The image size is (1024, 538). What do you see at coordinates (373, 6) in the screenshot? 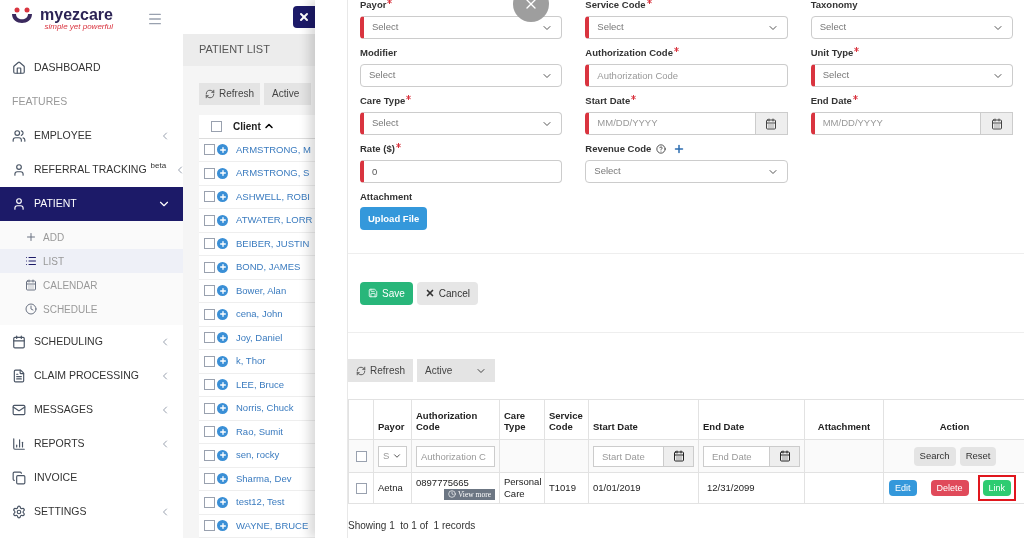
I see `field-label: Payor` at bounding box center [373, 6].